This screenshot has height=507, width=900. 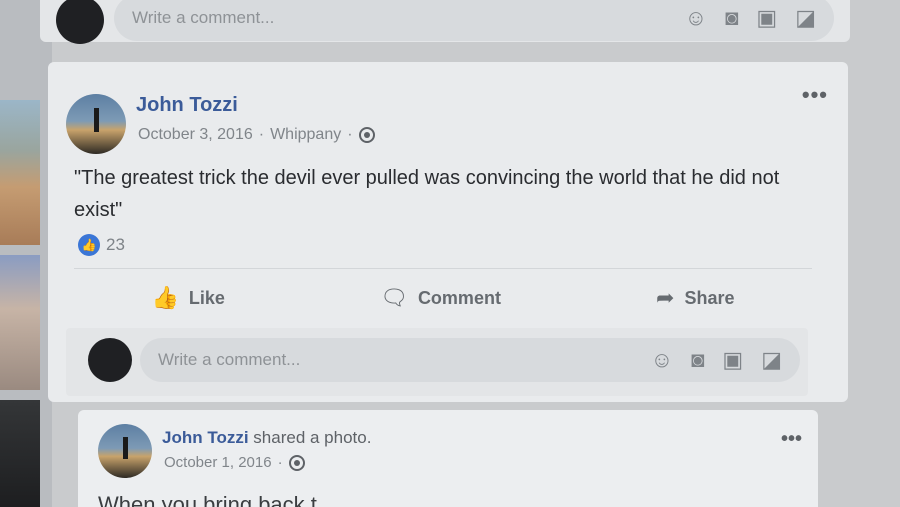 I want to click on post-actions: 👍 Like 🗨 Comment ➦ Share, so click(x=443, y=298).